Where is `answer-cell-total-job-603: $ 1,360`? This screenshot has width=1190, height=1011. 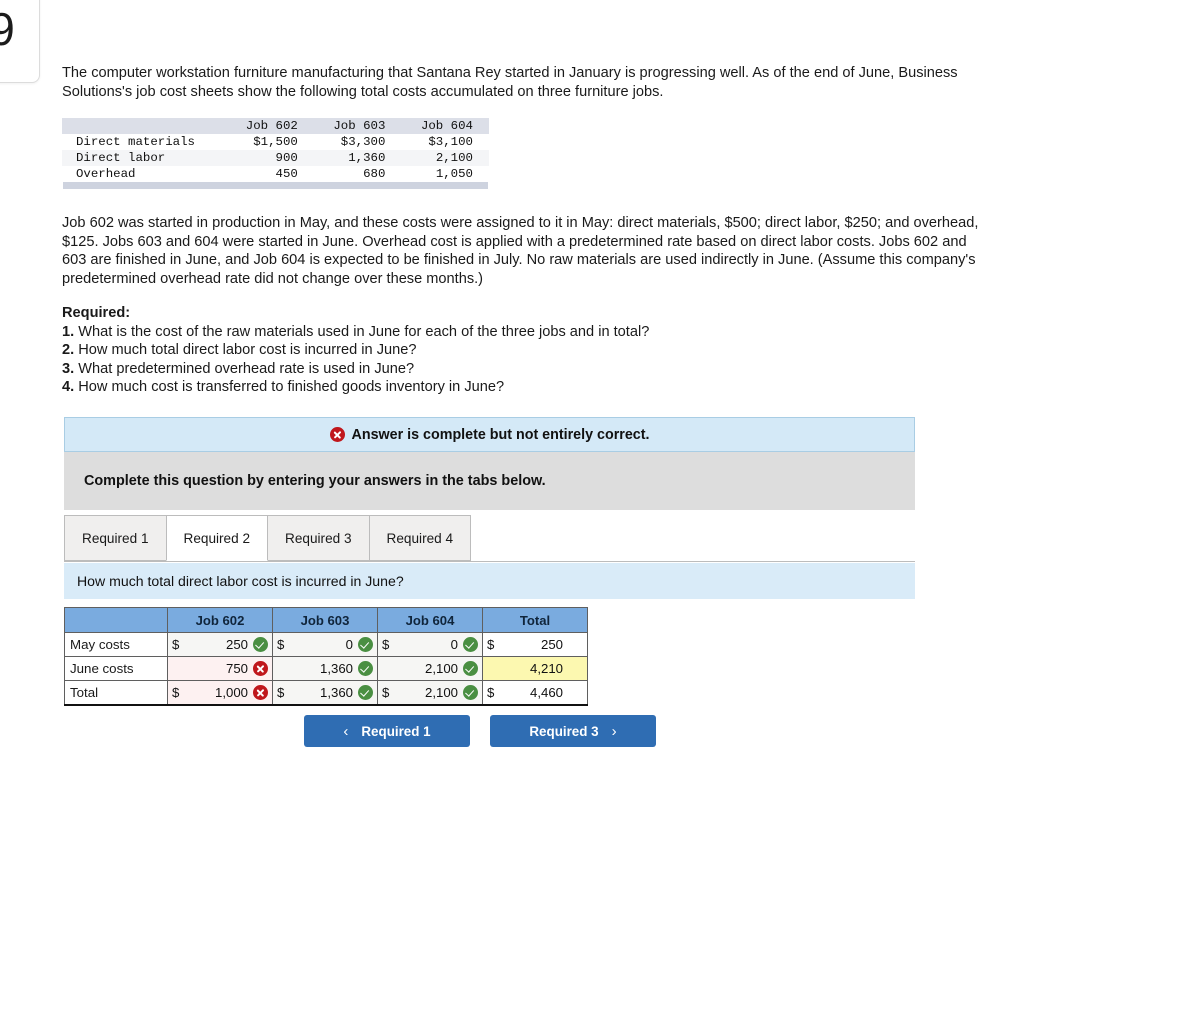 answer-cell-total-job-603: $ 1,360 is located at coordinates (325, 693).